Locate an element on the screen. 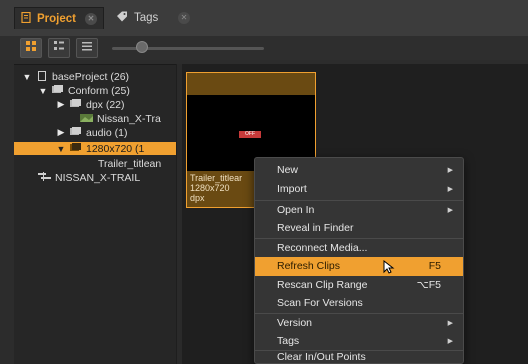 This screenshot has height=364, width=528. tree-item-nissan-timeline: NISSAN_X-TRAIL is located at coordinates (95, 177).